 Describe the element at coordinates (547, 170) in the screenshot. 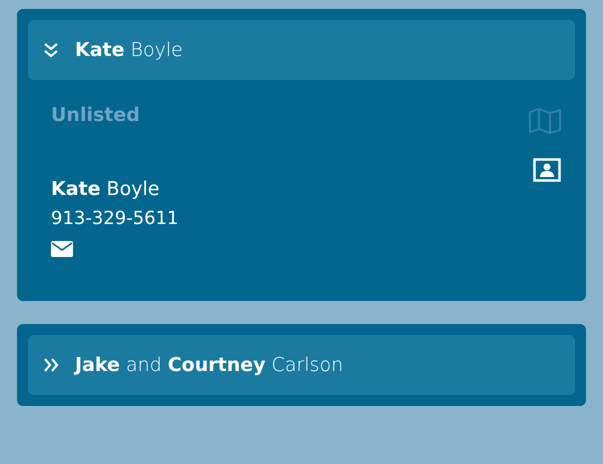

I see `contact-card-icon` at that location.